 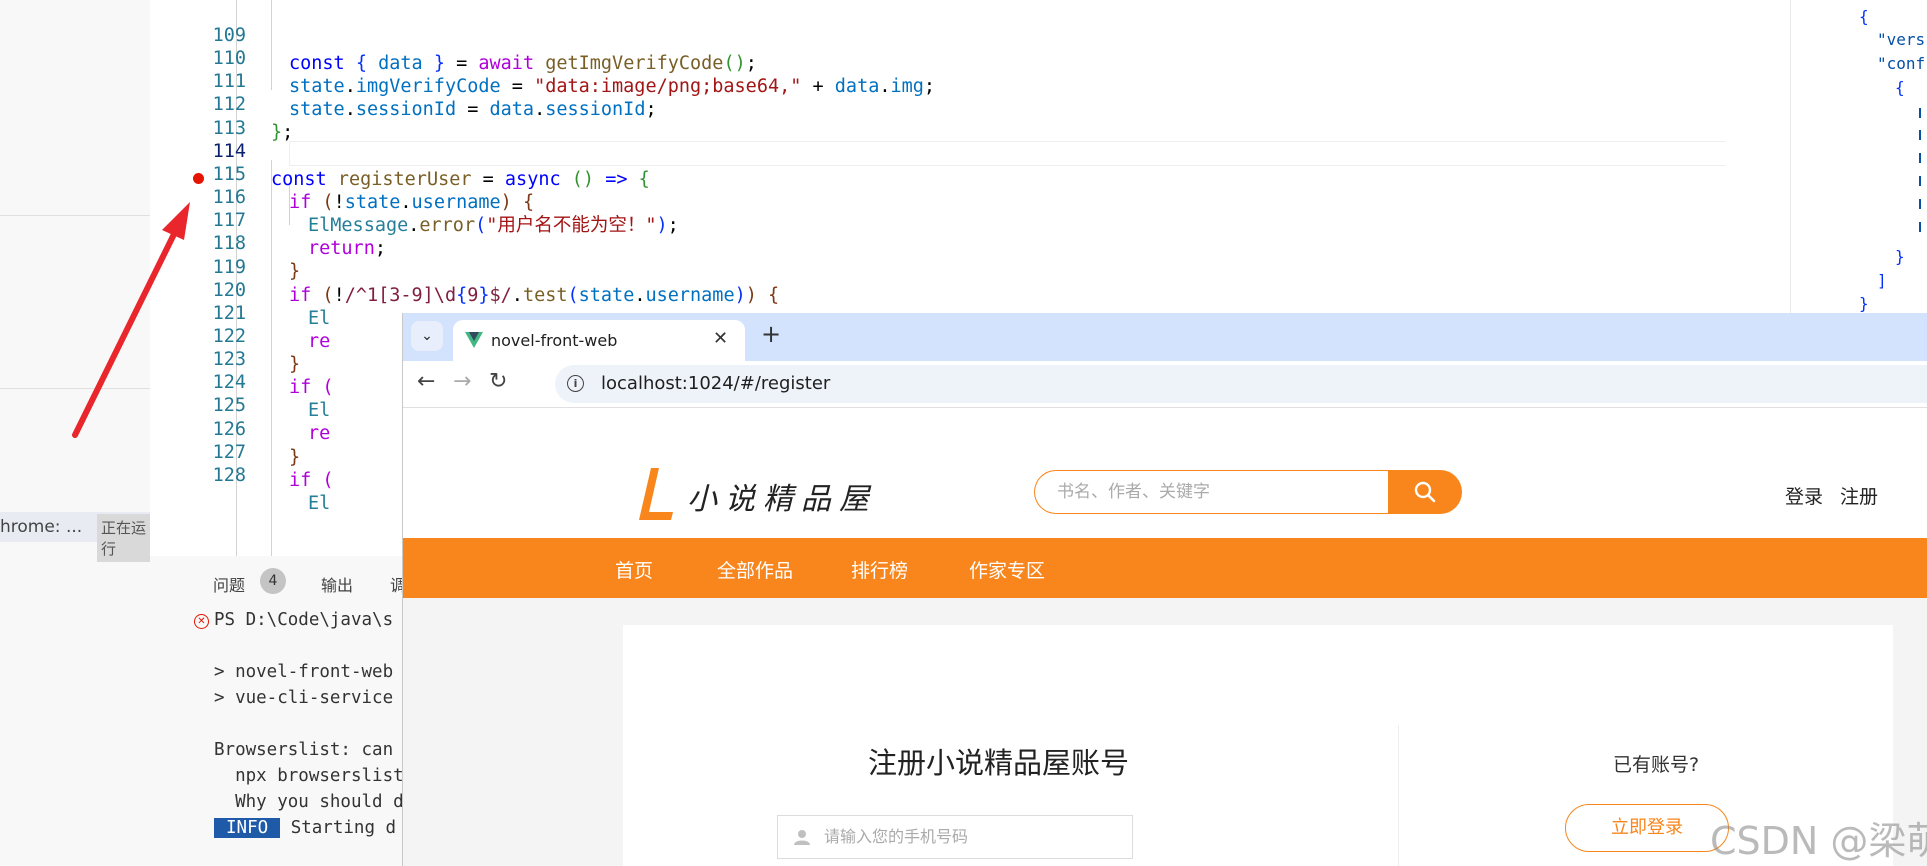 What do you see at coordinates (337, 584) in the screenshot?
I see `tab-output: 输出` at bounding box center [337, 584].